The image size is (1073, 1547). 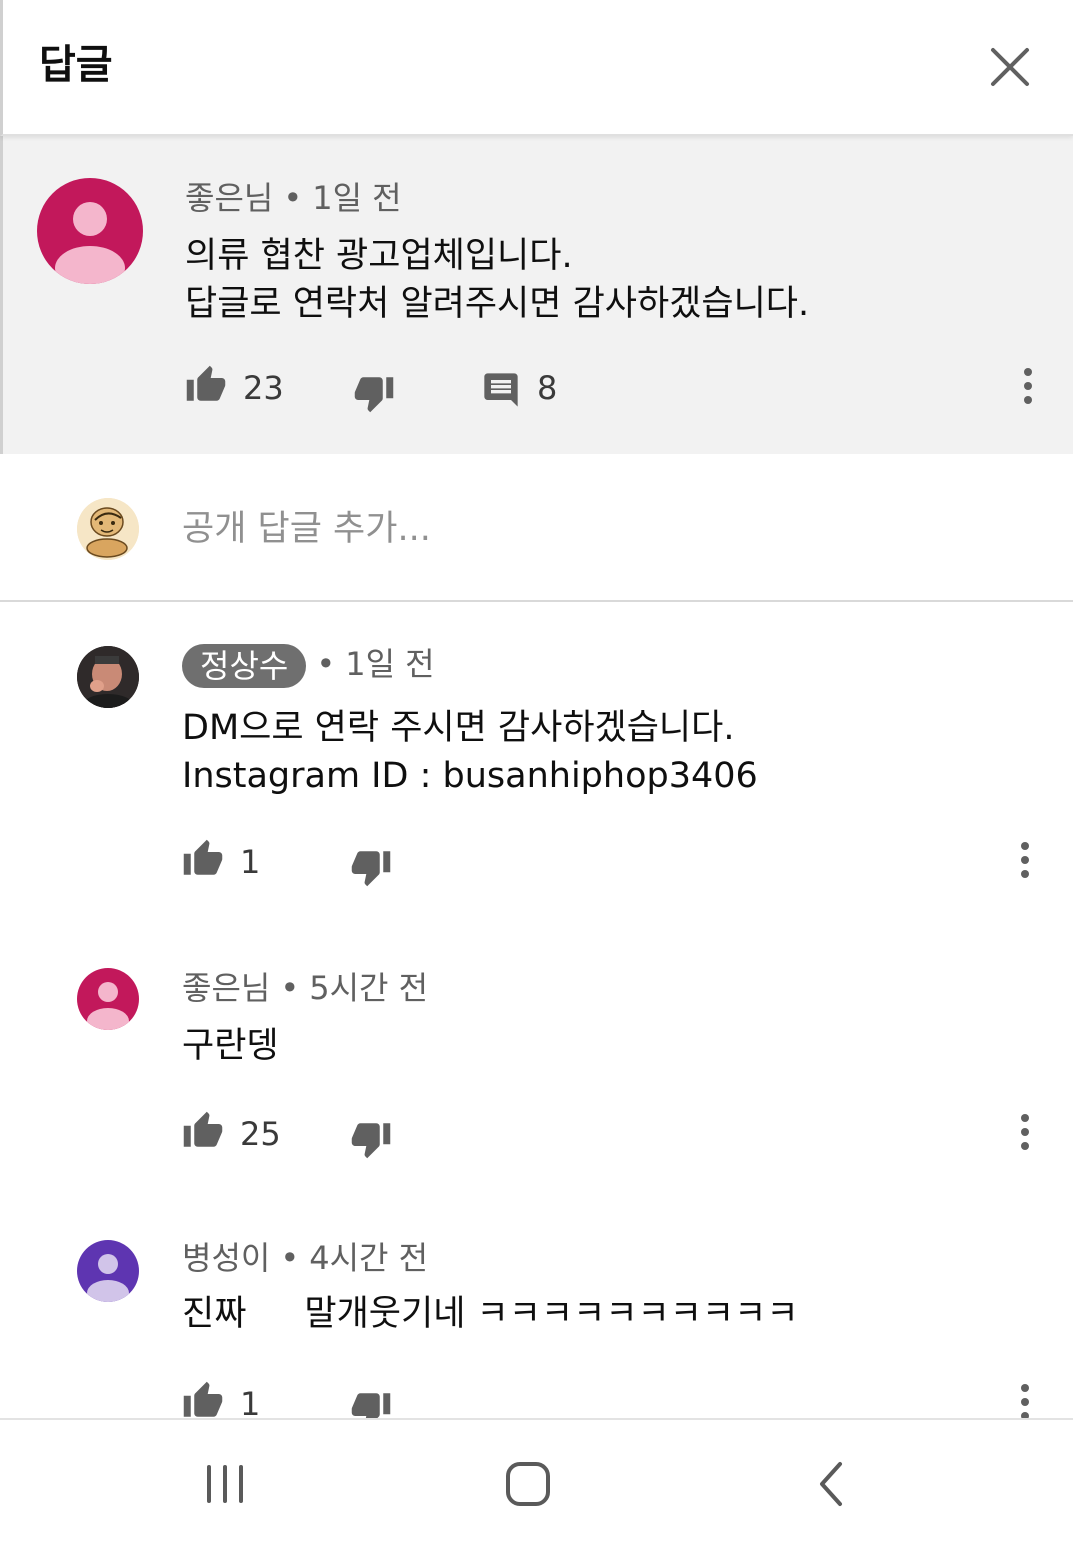 What do you see at coordinates (458, 728) in the screenshot?
I see `comment-text-line: DM으로 연락 주시면 감사하겠습니다.` at bounding box center [458, 728].